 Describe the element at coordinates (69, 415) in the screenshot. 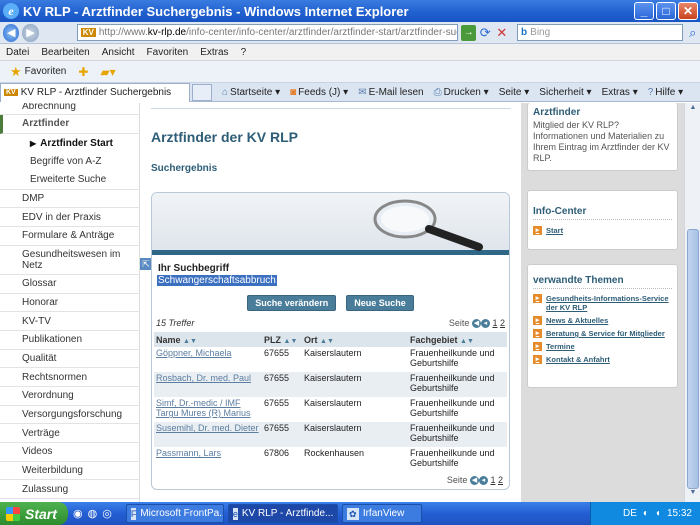

I see `nav-item-versorgungsforschung: Versorgungsforschung` at that location.